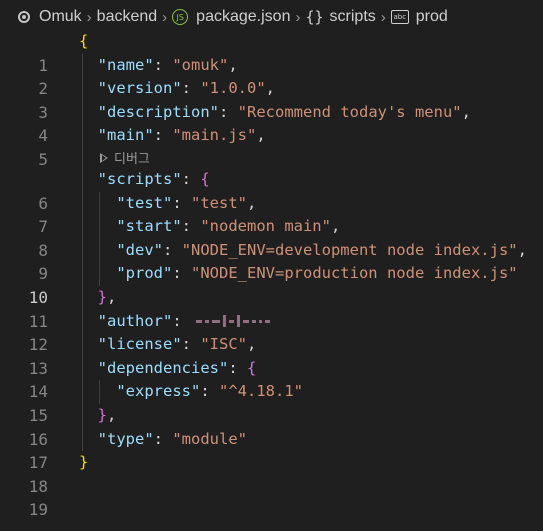  I want to click on debug-play-icon, so click(104, 157).